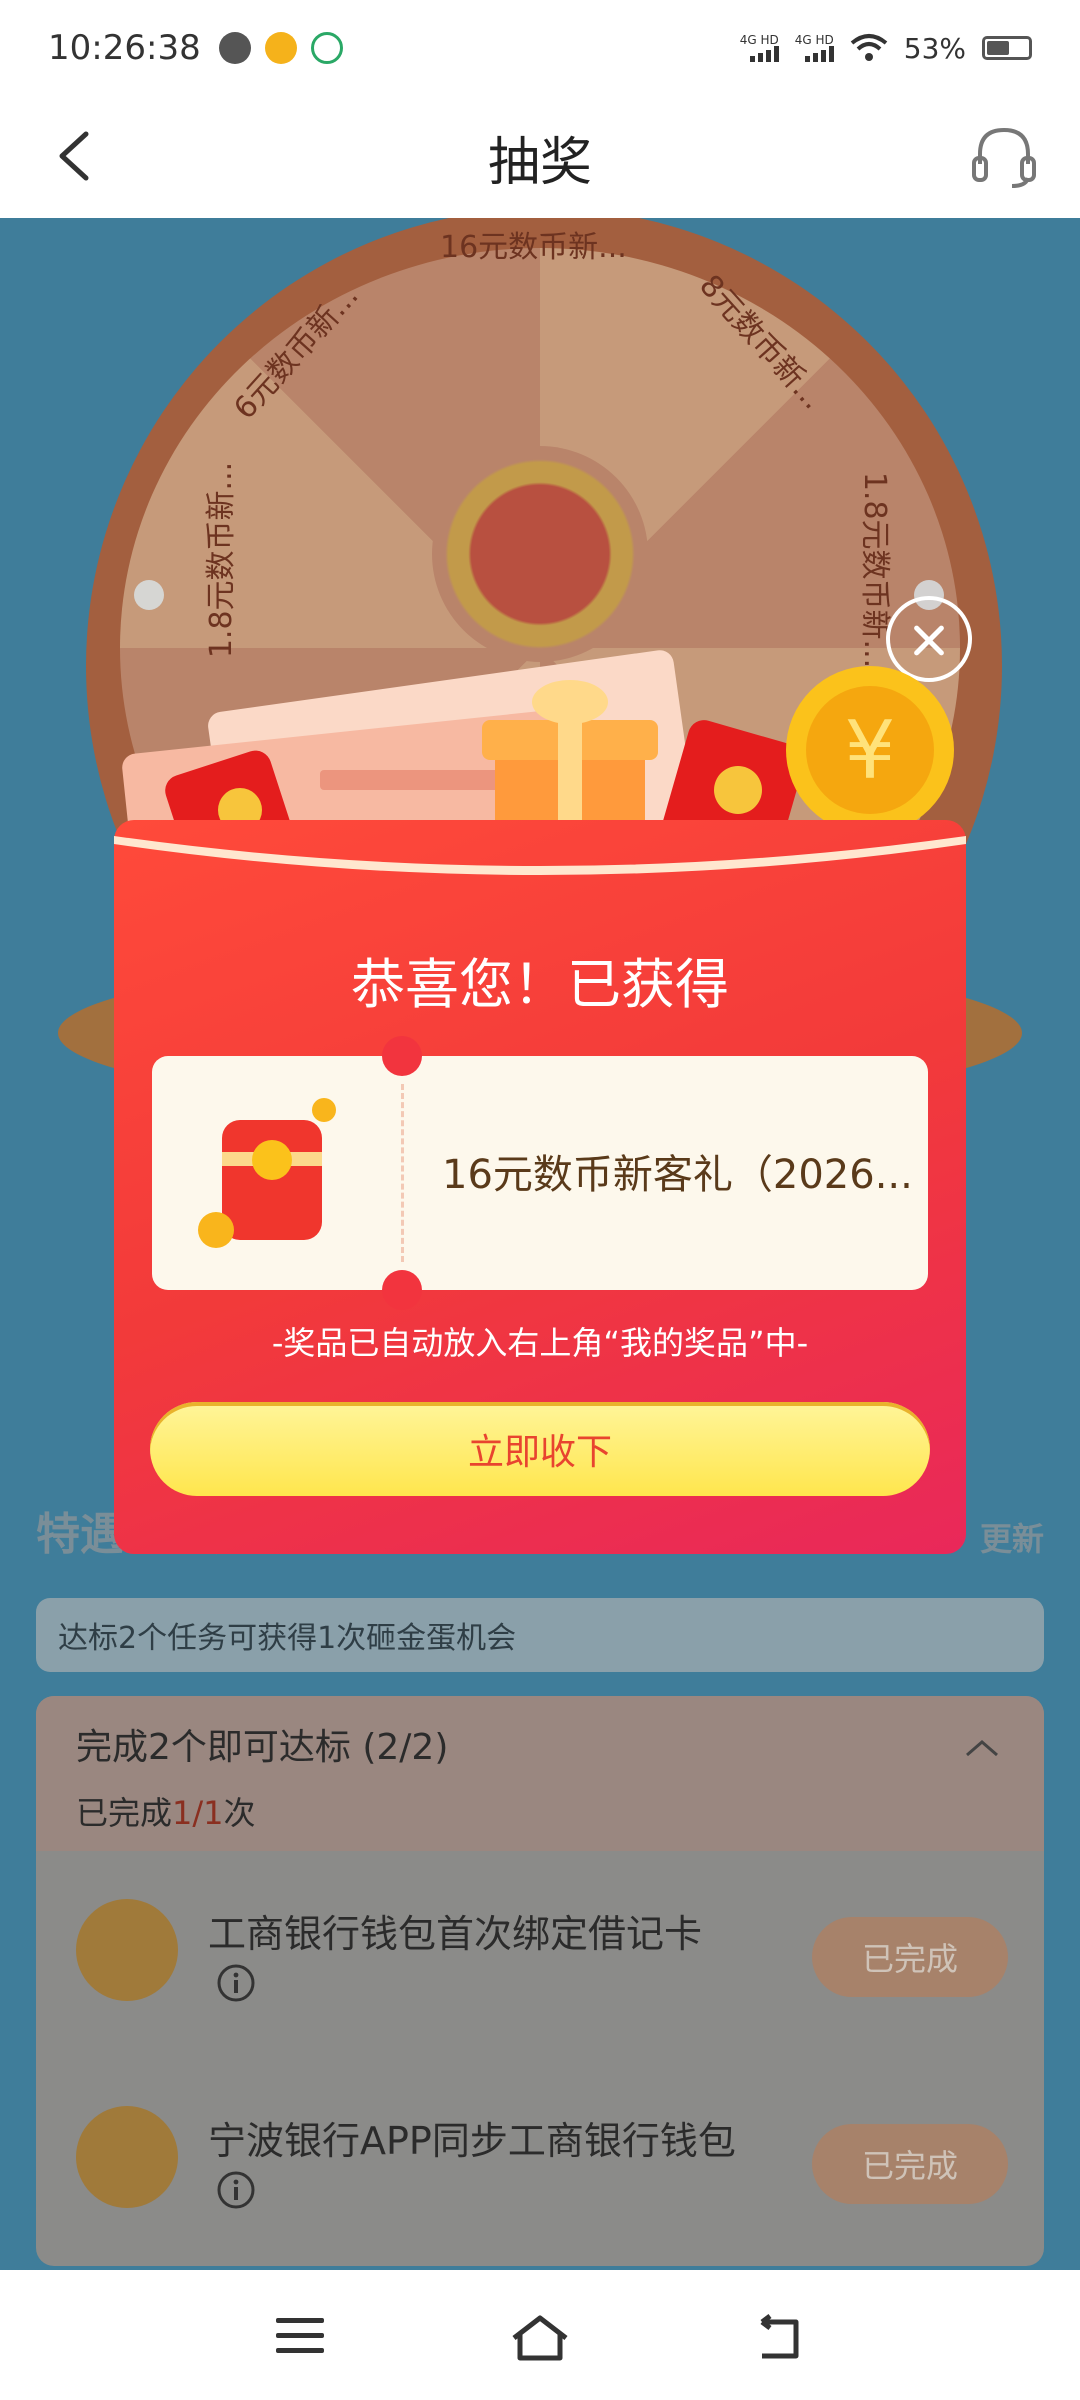 Image resolution: width=1080 pixels, height=2400 pixels. Describe the element at coordinates (326, 48) in the screenshot. I see `wallet-app-icon` at that location.